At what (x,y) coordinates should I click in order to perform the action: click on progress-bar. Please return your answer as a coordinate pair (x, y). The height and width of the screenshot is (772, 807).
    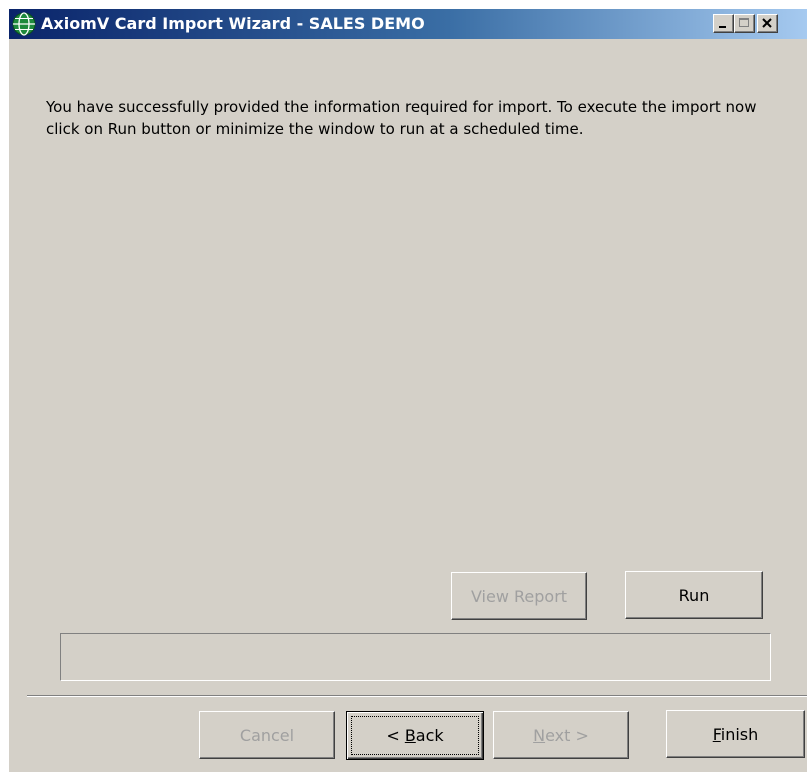
    Looking at the image, I should click on (415, 657).